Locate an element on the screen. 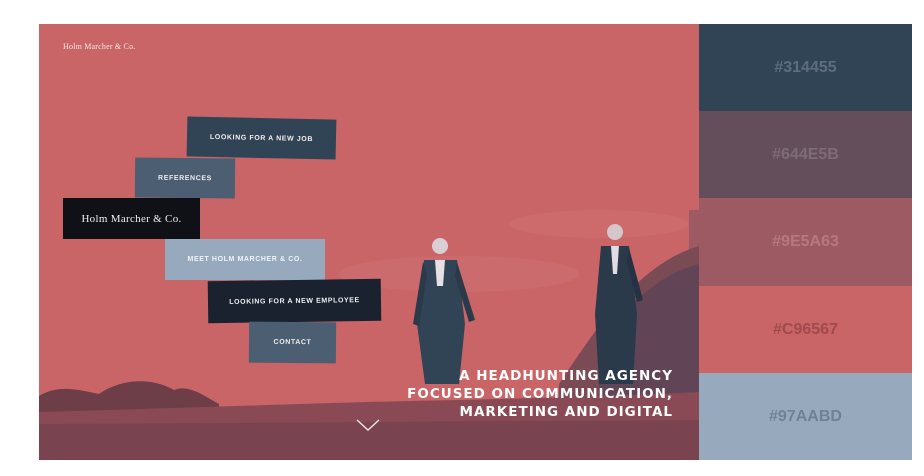  menu-logo-block: Holm Marcher & Co. is located at coordinates (131, 218).